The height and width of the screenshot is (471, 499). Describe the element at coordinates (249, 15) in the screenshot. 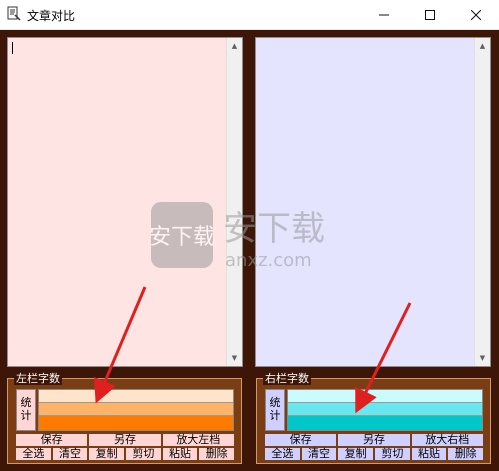

I see `title-bar: 文章对比` at that location.